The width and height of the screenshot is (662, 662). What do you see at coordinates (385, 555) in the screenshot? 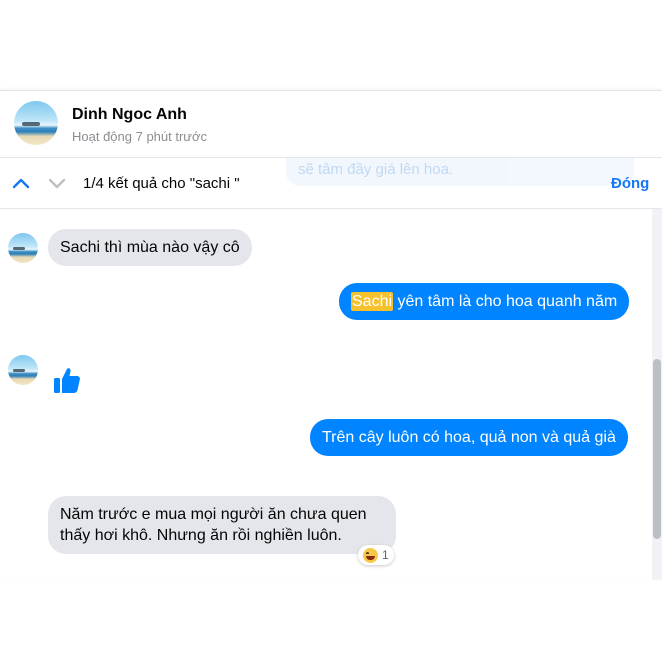
I see `reaction-count: 1` at bounding box center [385, 555].